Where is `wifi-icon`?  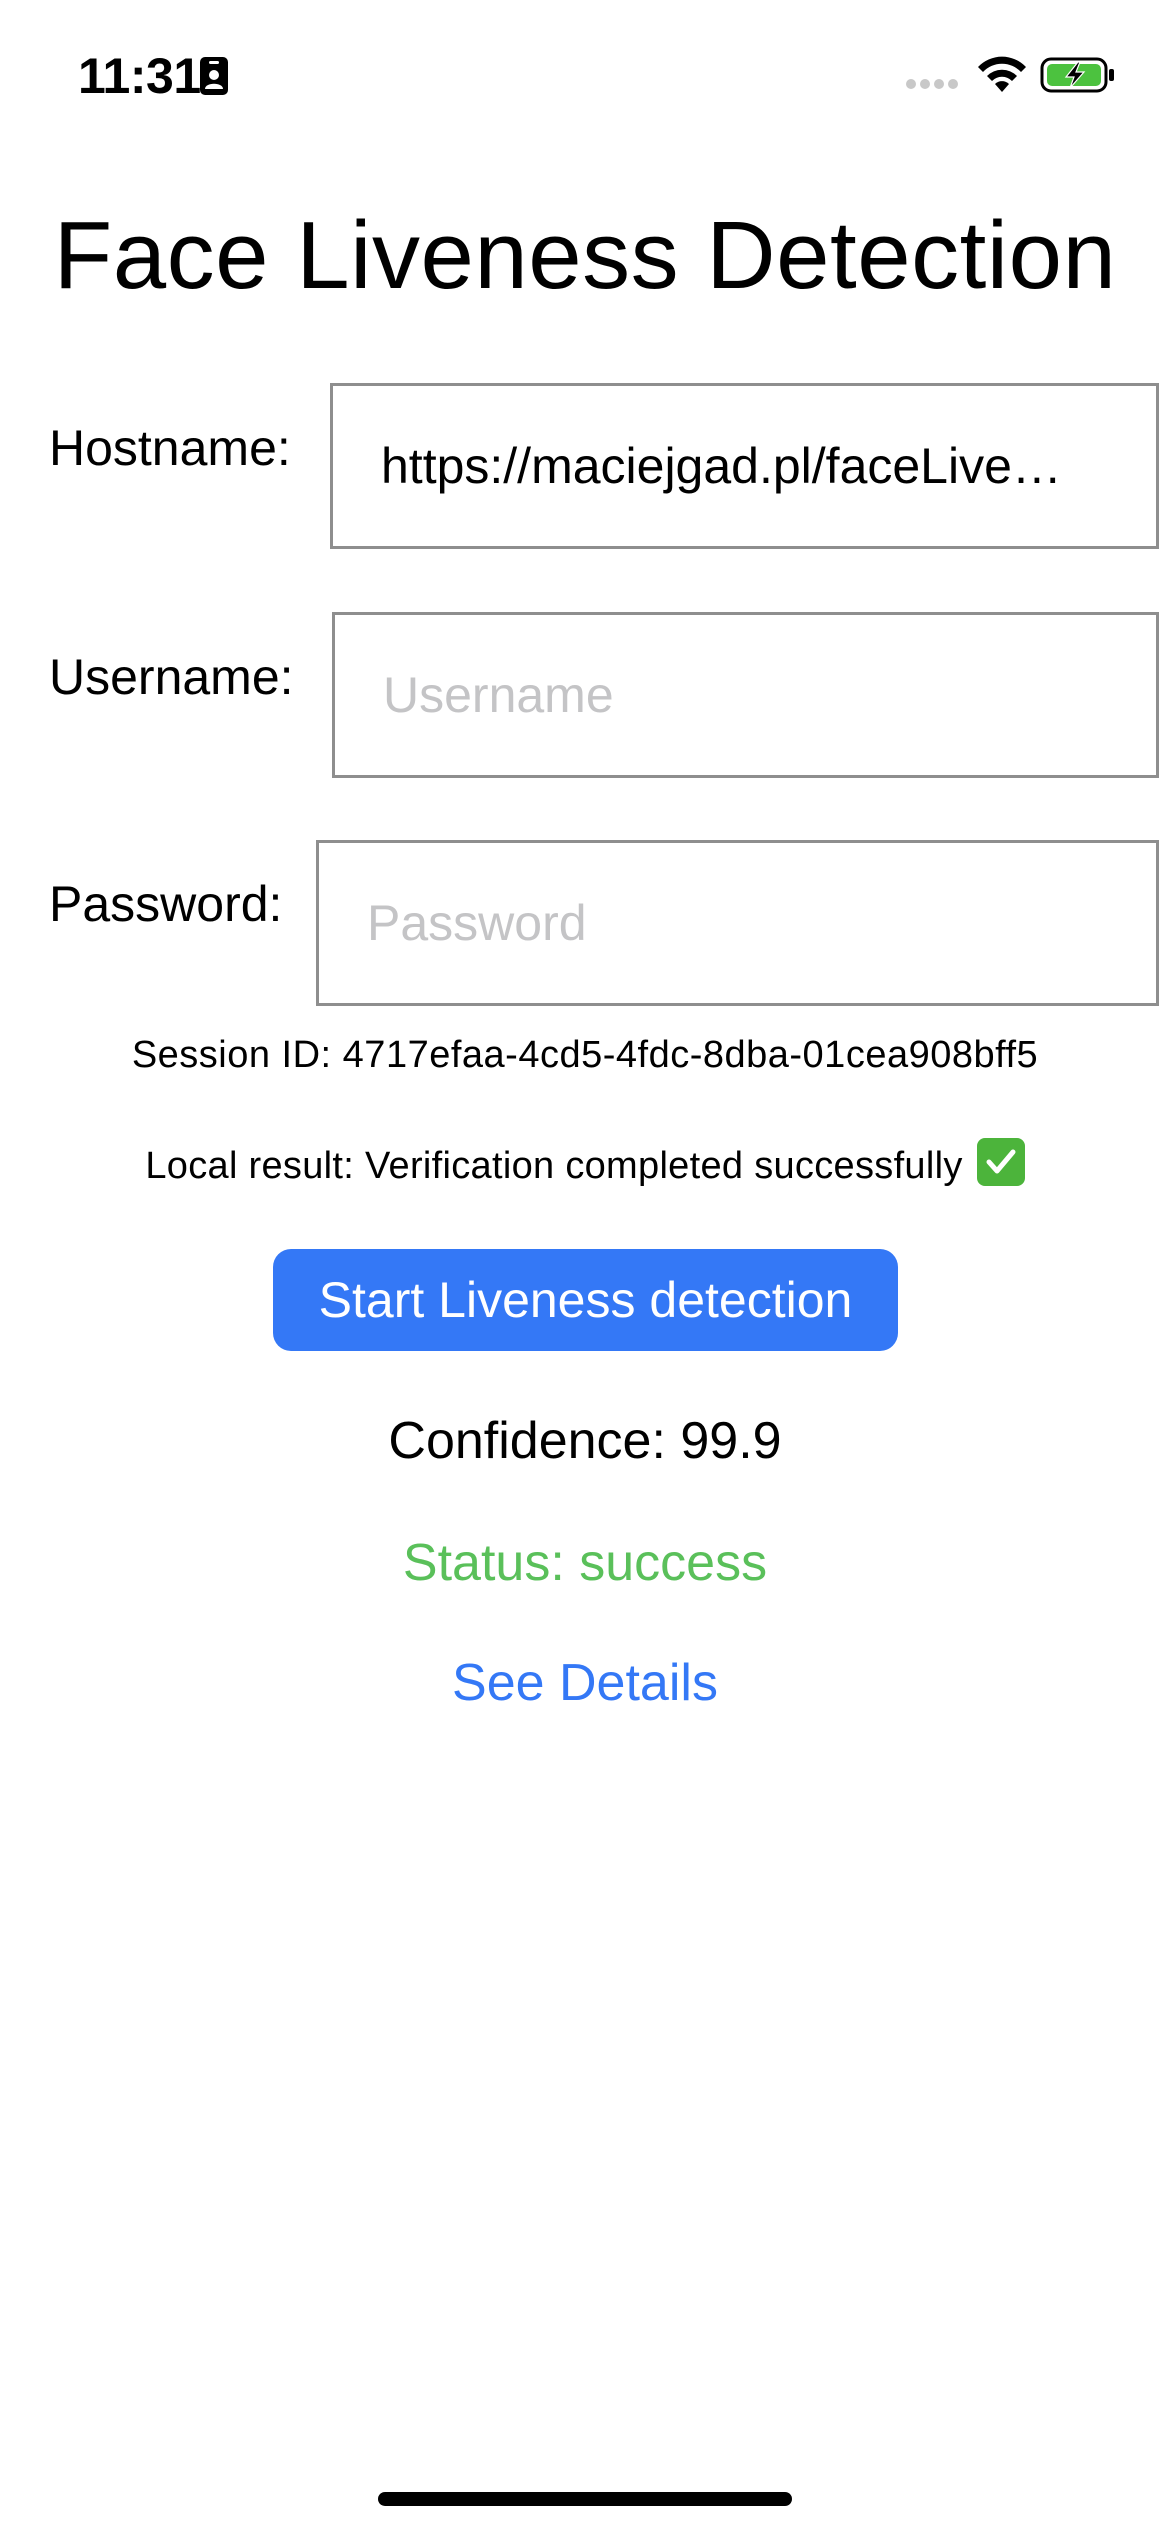
wifi-icon is located at coordinates (1002, 74).